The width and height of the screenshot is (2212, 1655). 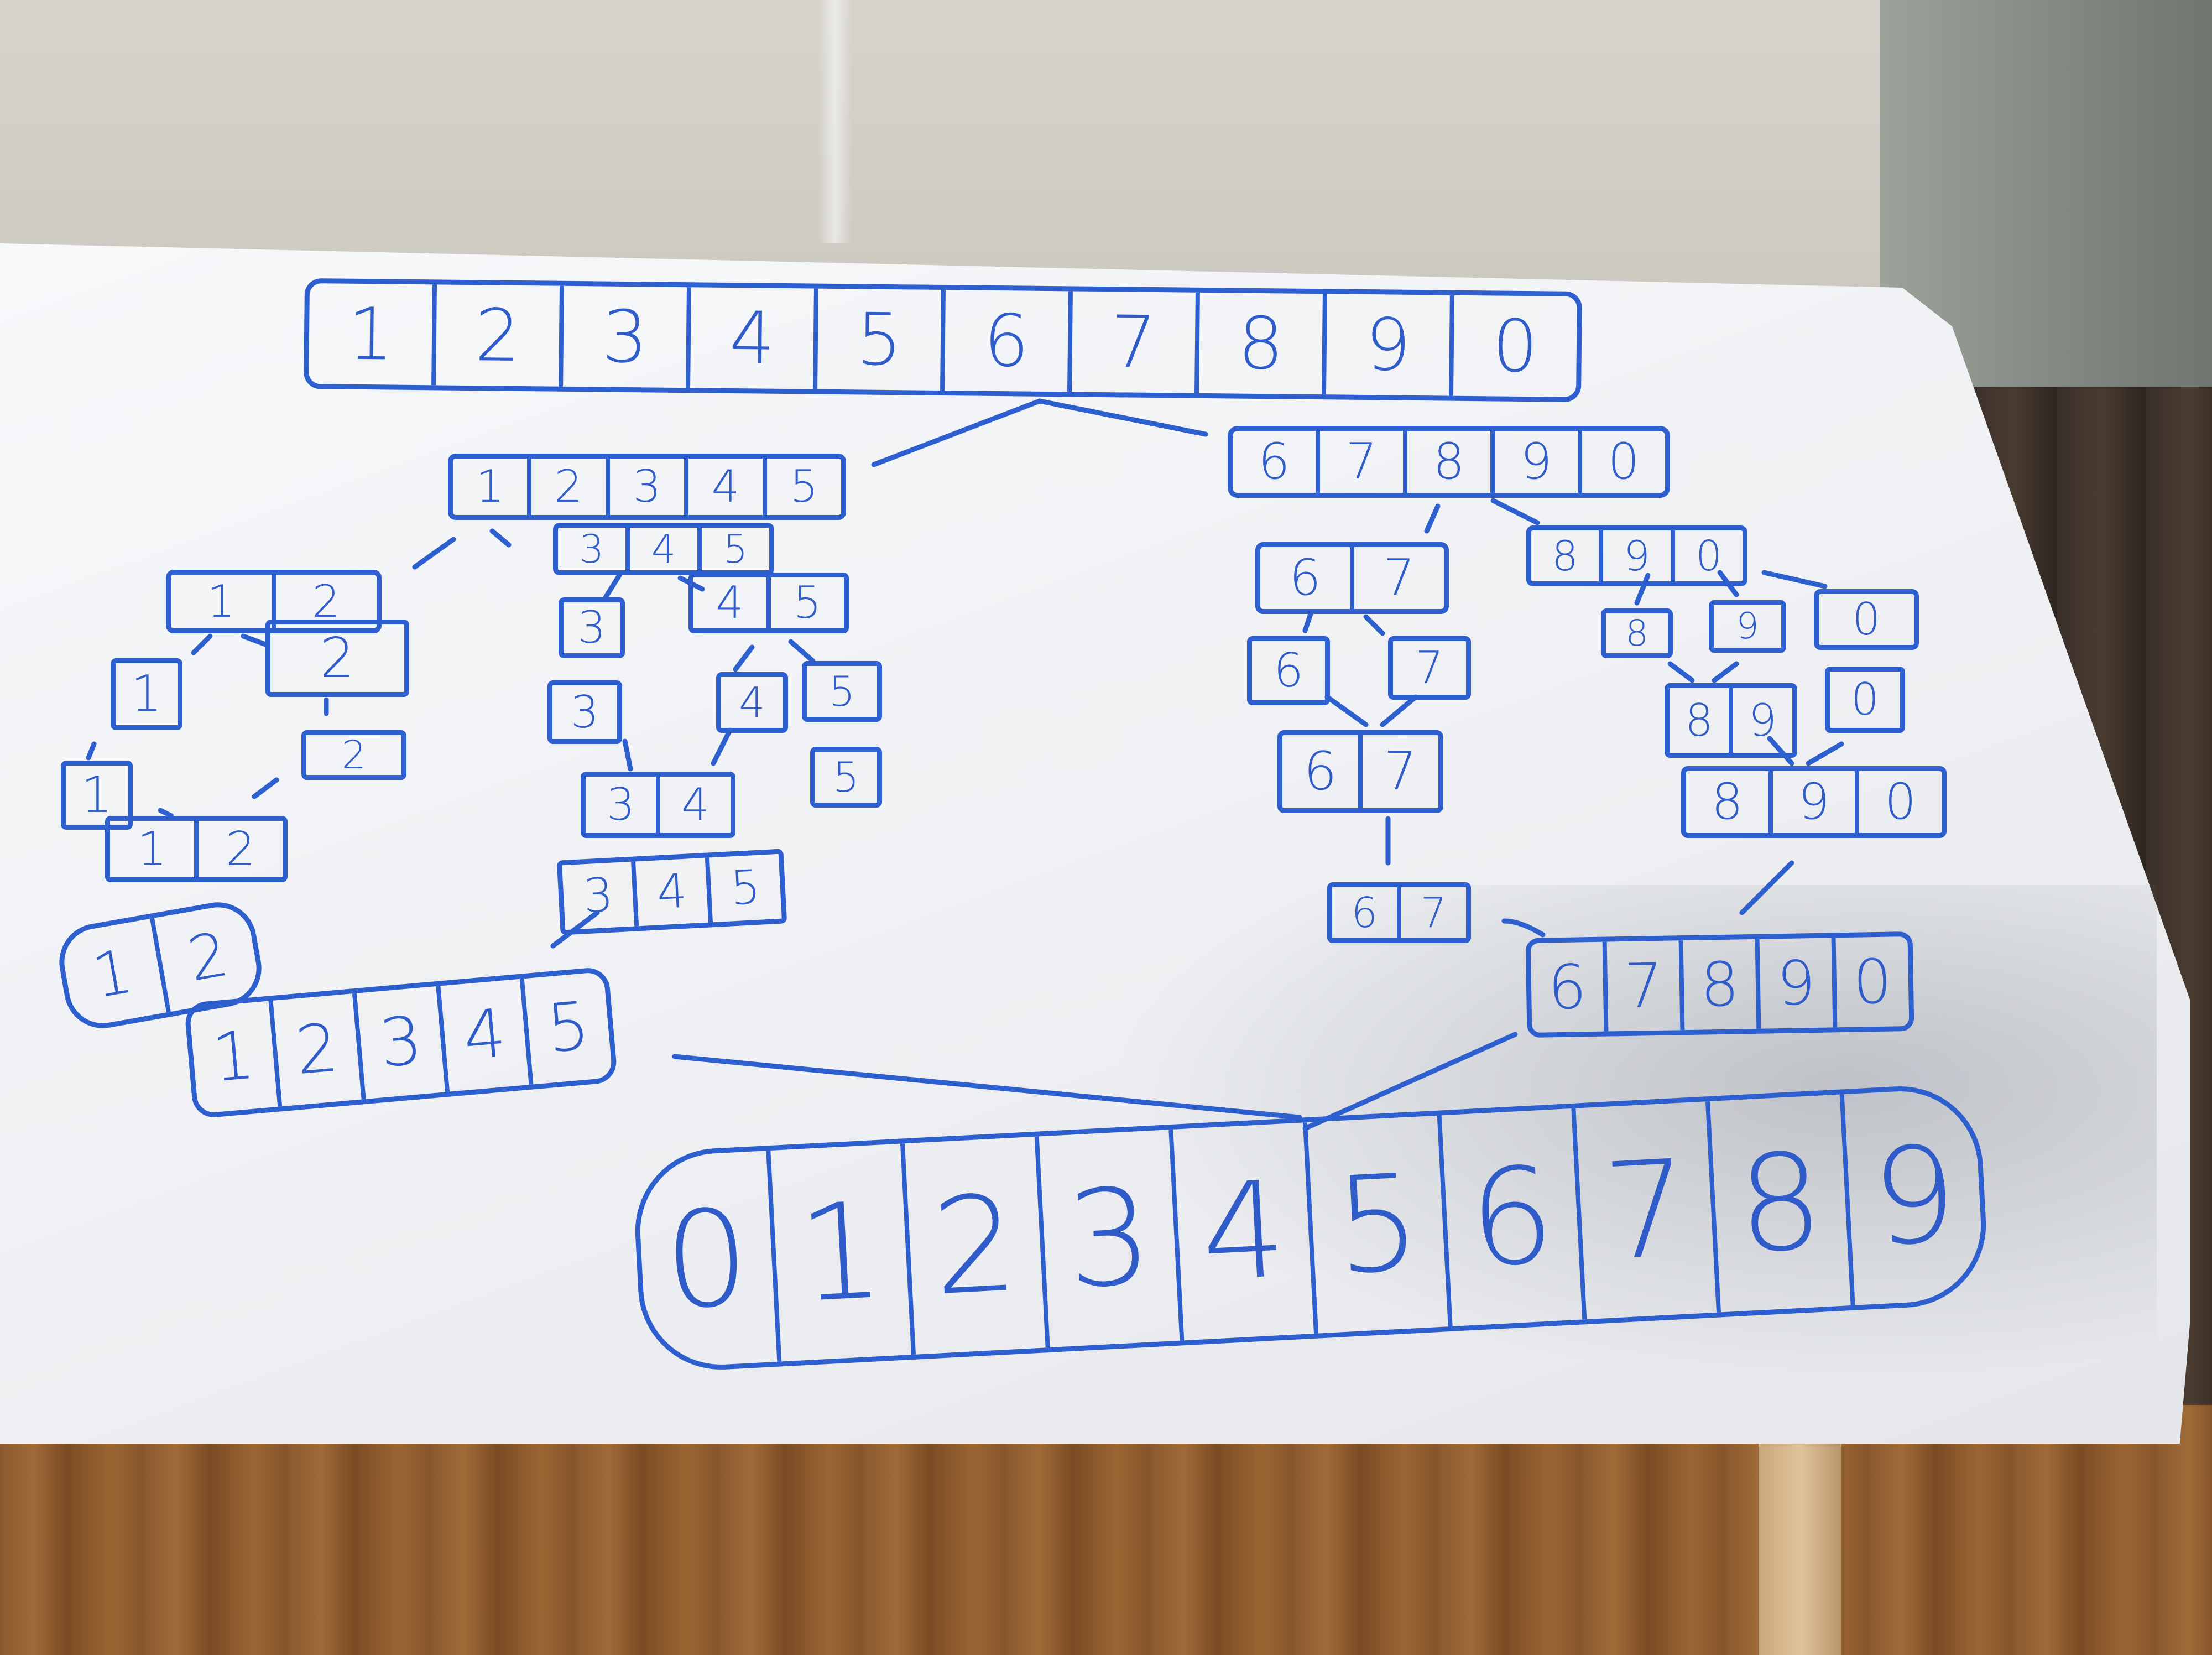 What do you see at coordinates (1245, 1231) in the screenshot?
I see `result-cell: 4` at bounding box center [1245, 1231].